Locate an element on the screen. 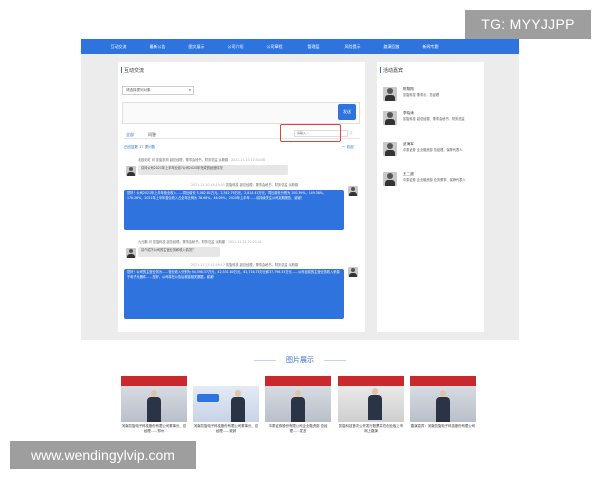  guest-card: 李晓涛 凯旋科技 副总经理、董事会秘书、财务总监 is located at coordinates (432, 125).